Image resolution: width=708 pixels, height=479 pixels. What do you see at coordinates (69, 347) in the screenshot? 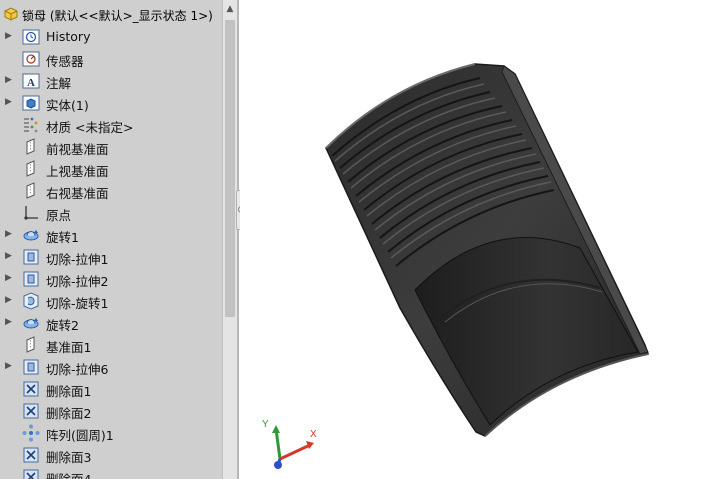
I see `tree-item-label: 基准面1` at bounding box center [69, 347].